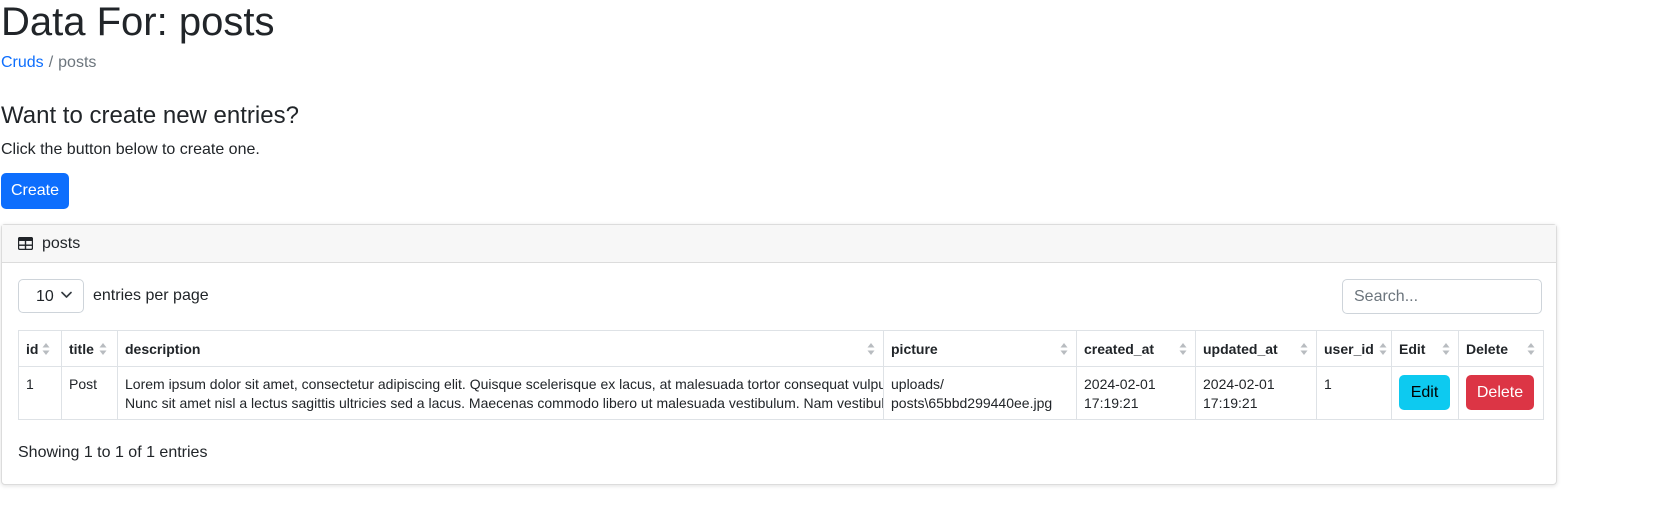 This screenshot has height=527, width=1659. Describe the element at coordinates (980, 348) in the screenshot. I see `column-header-picture: picture` at that location.